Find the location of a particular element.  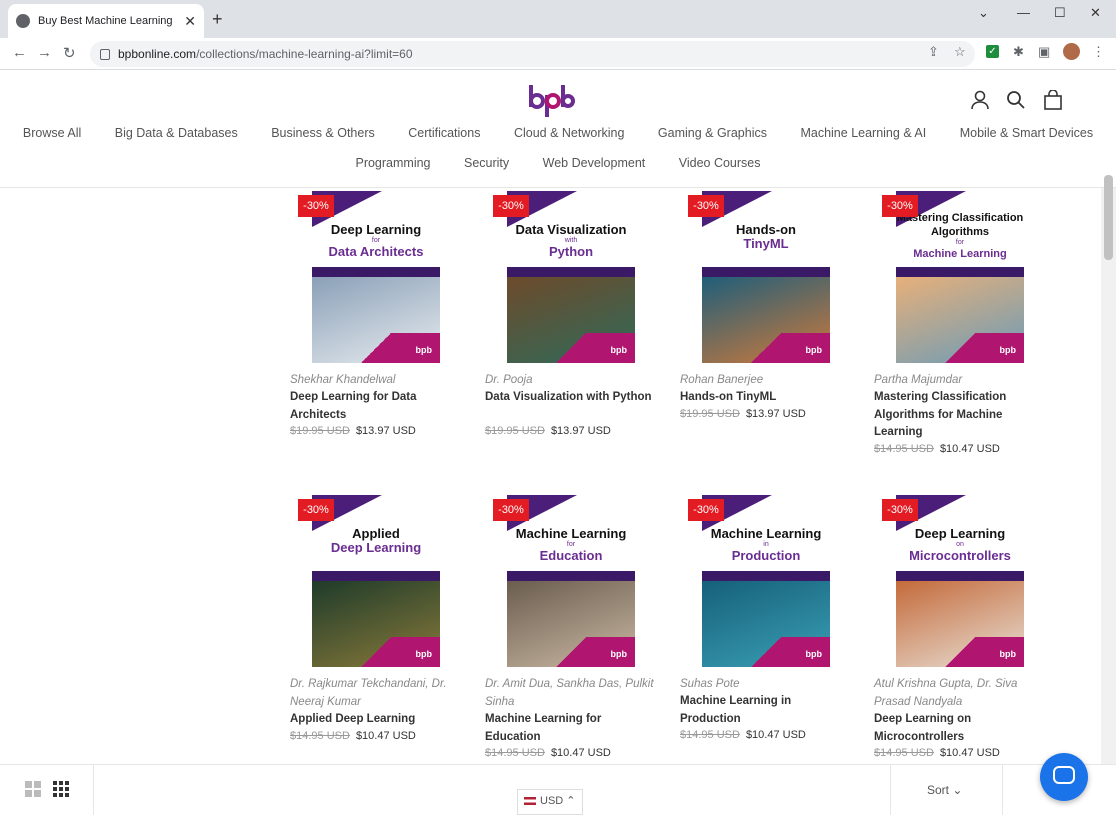

product-title: Machine Learning for Education is located at coordinates (572, 728).